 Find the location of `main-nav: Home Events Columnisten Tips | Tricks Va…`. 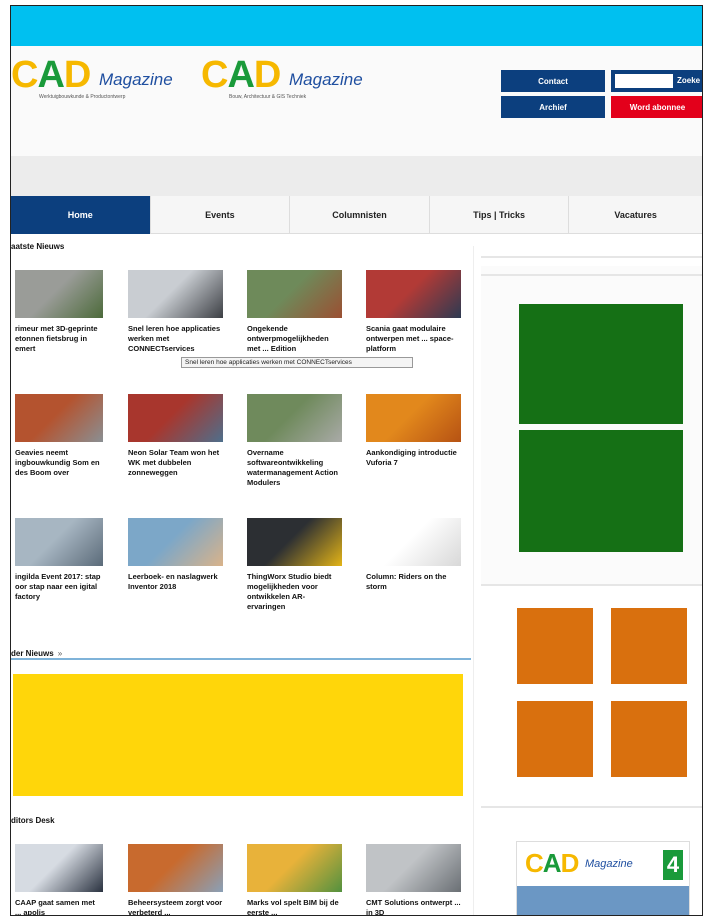

main-nav: Home Events Columnisten Tips | Tricks Va… is located at coordinates (356, 215).